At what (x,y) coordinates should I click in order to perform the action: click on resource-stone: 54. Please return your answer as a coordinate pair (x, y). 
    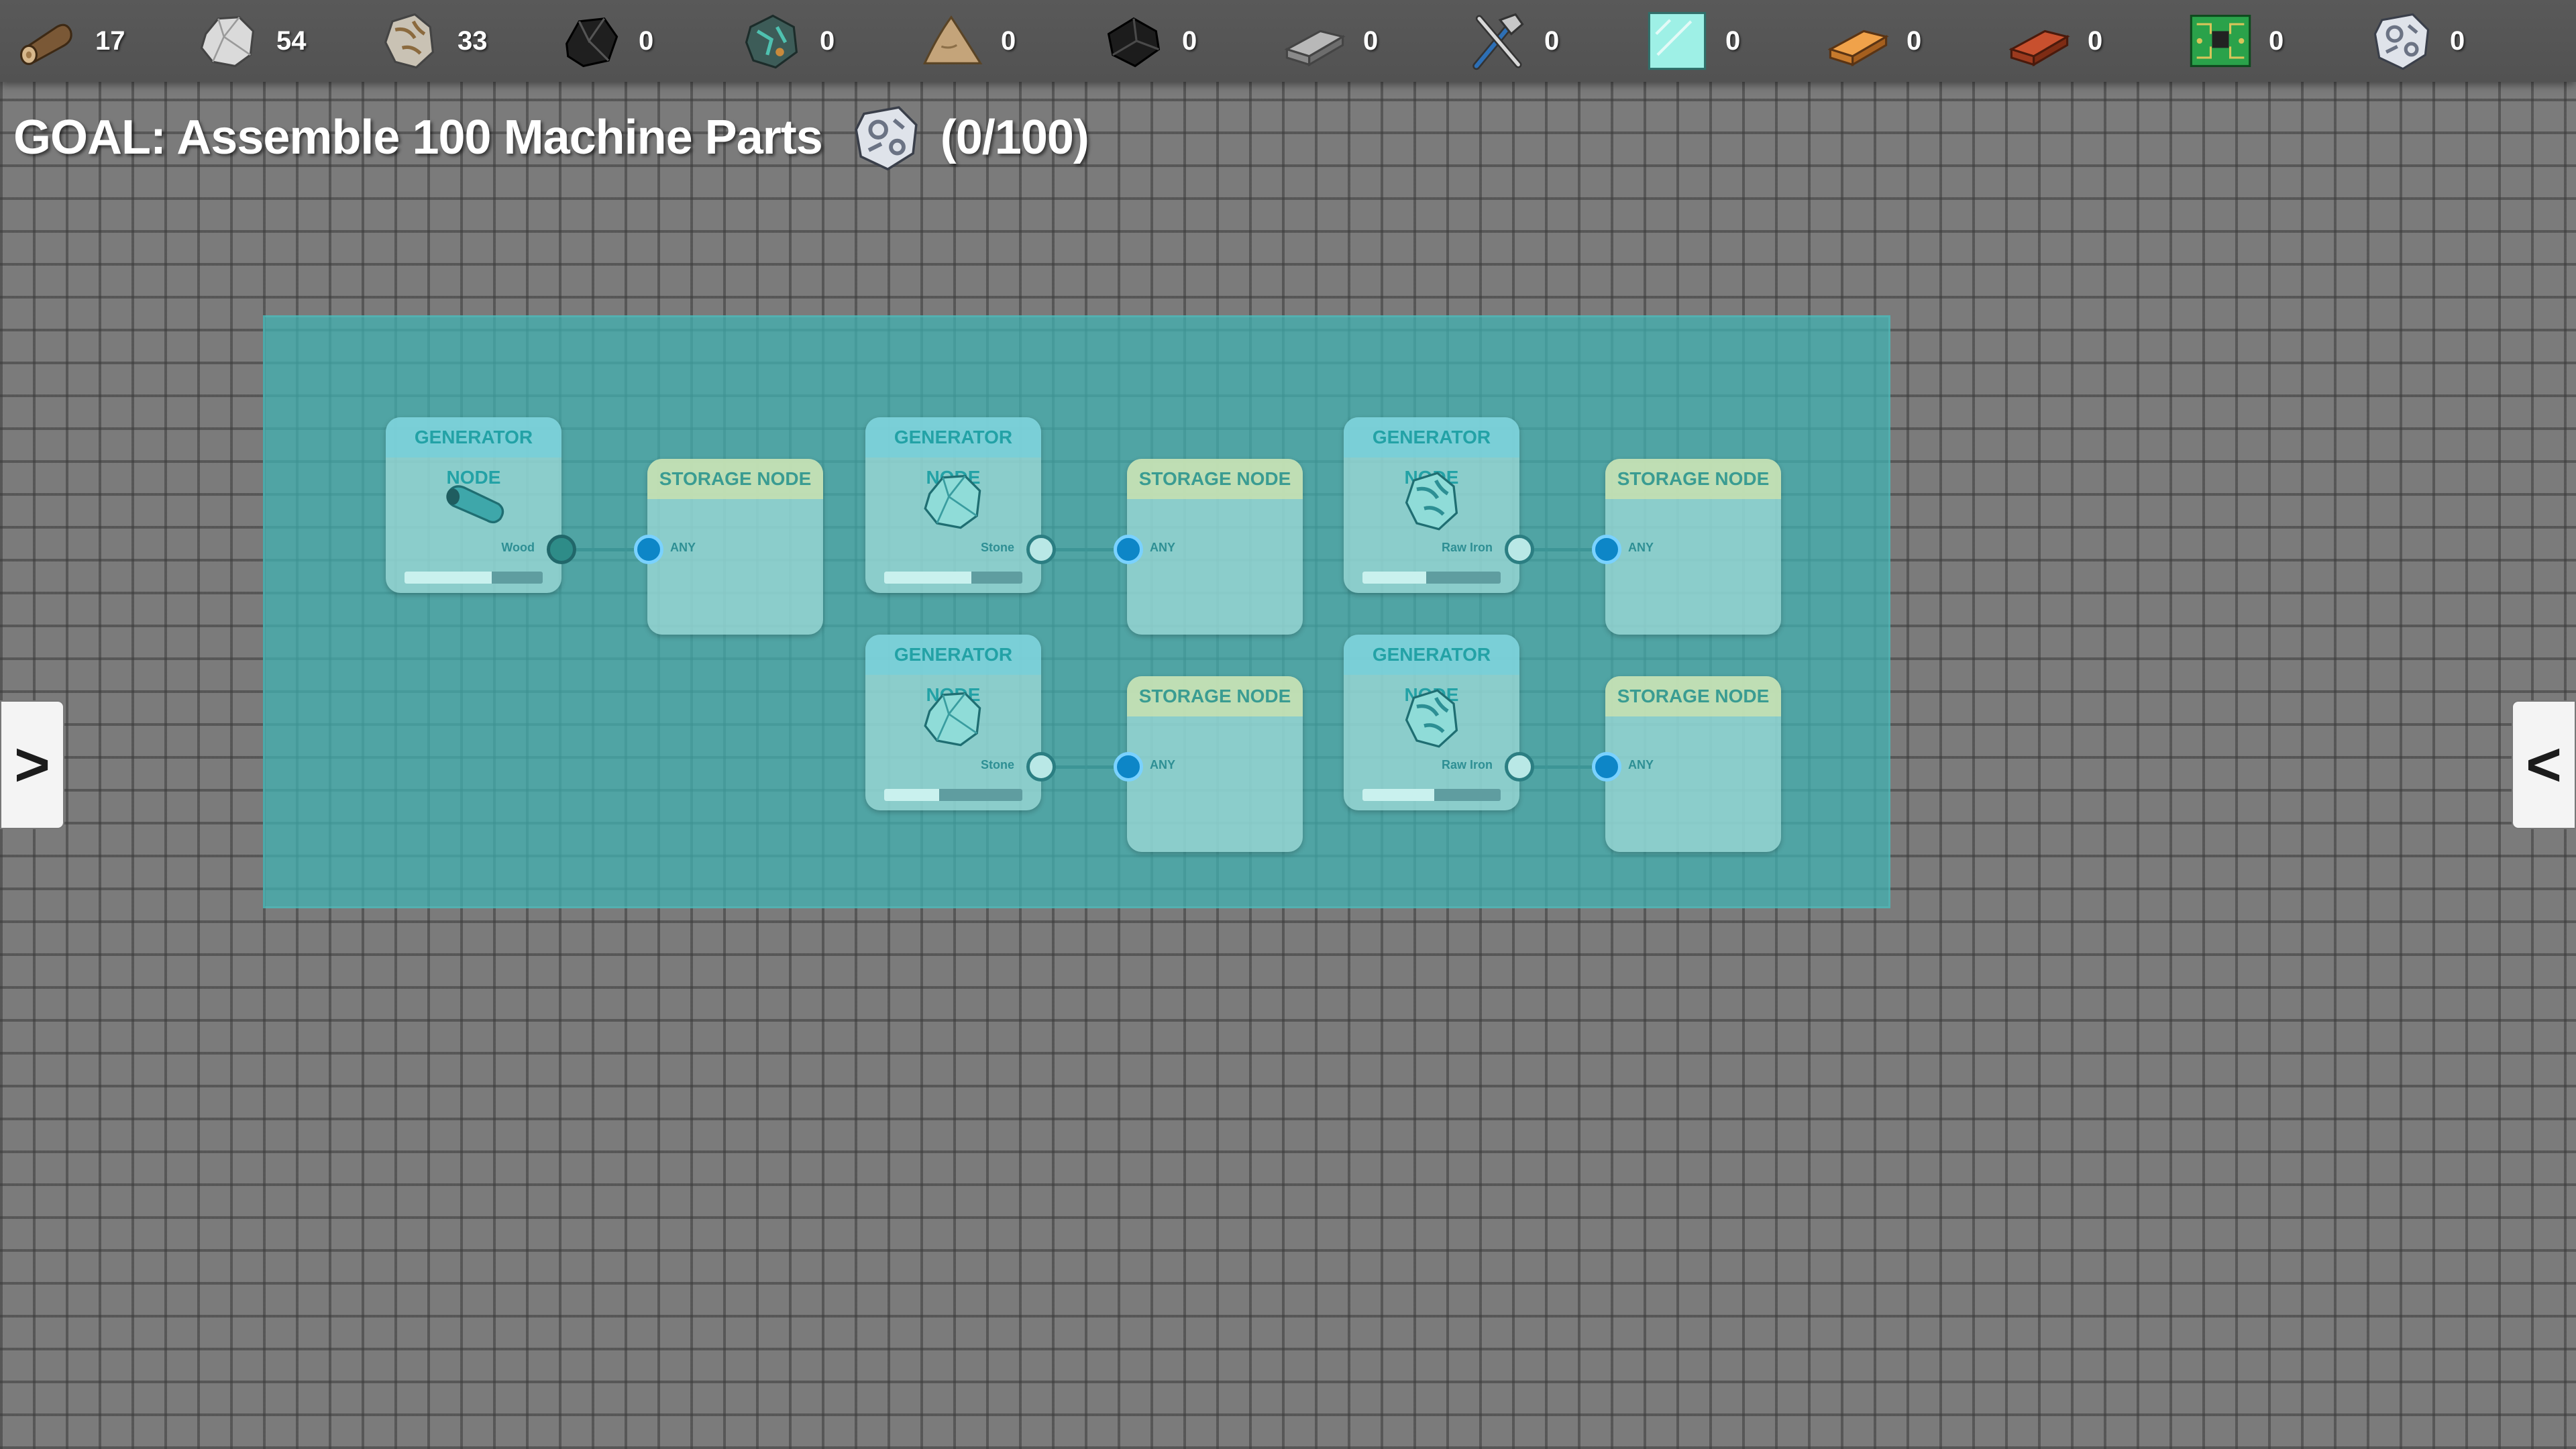
    Looking at the image, I should click on (280, 41).